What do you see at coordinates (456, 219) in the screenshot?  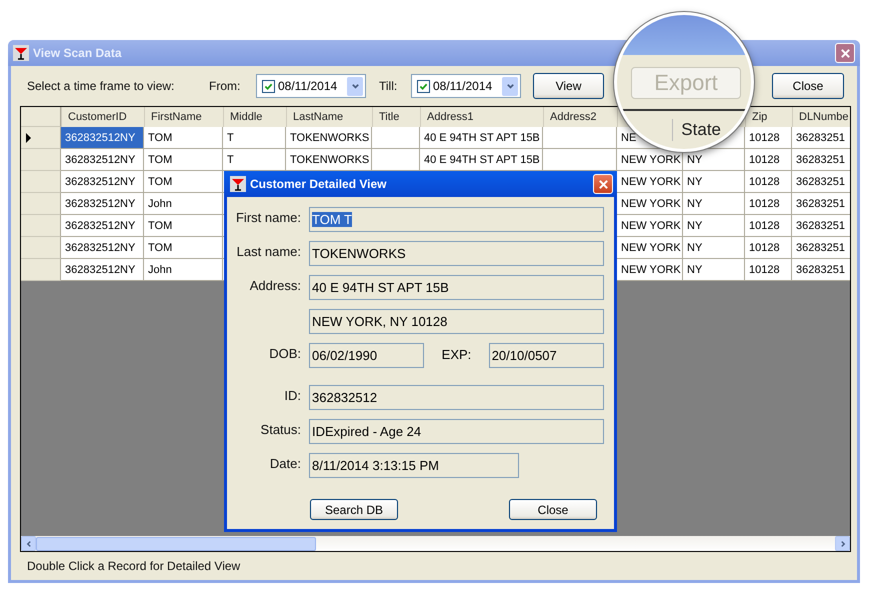 I see `text-field: TOM T` at bounding box center [456, 219].